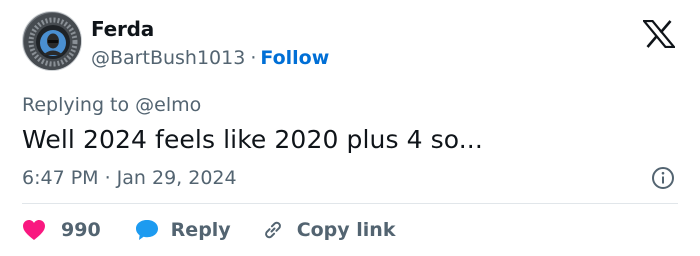 The image size is (700, 256). Describe the element at coordinates (122, 29) in the screenshot. I see `author-name: Ferda` at that location.